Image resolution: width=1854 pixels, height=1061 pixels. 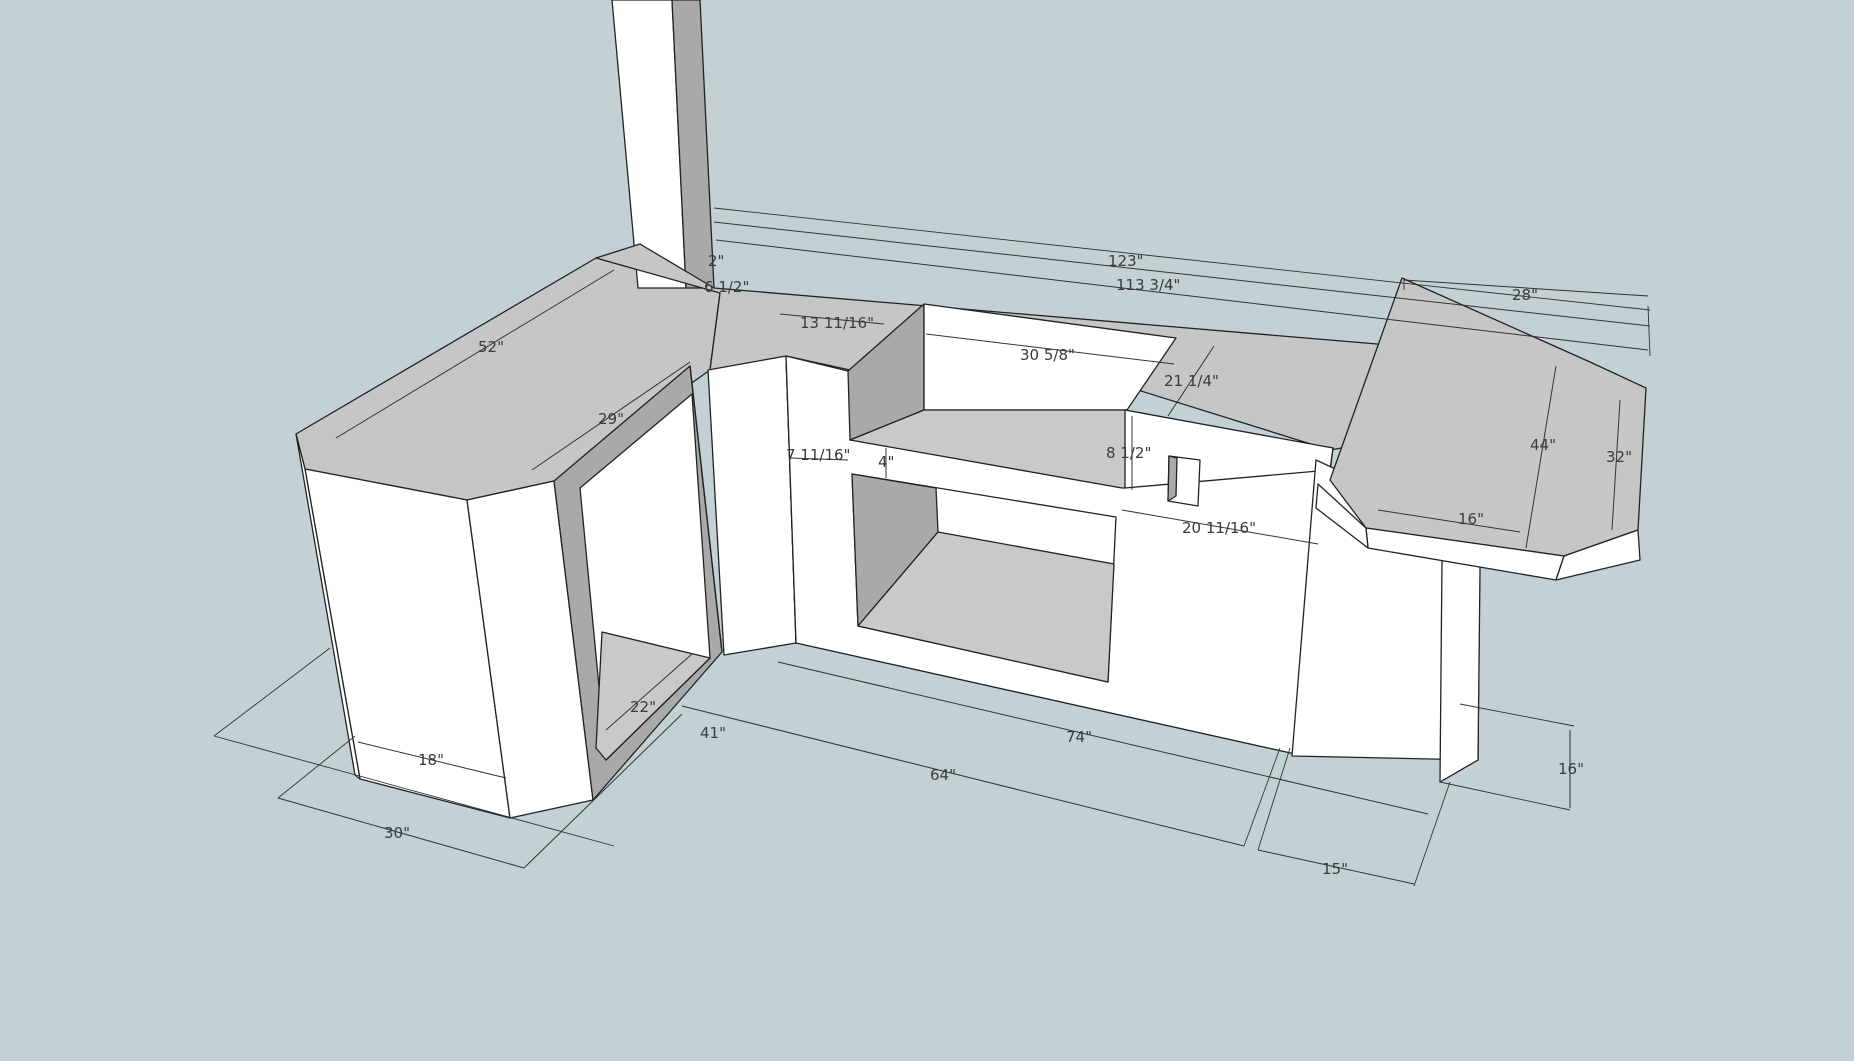 I want to click on dim-label-16-top: 16", so click(x=1471, y=519).